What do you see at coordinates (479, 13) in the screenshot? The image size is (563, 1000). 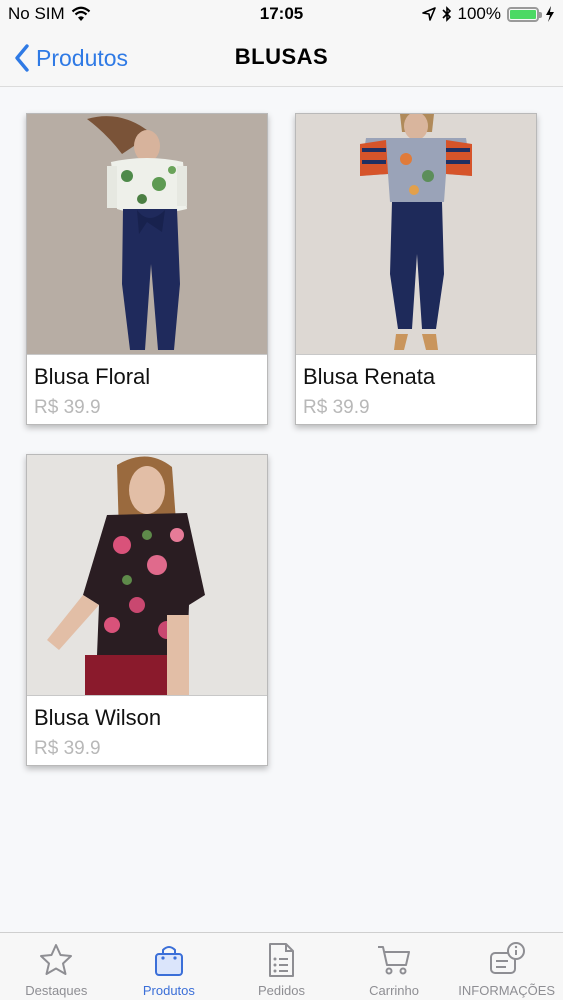 I see `battery-percent: 100%` at bounding box center [479, 13].